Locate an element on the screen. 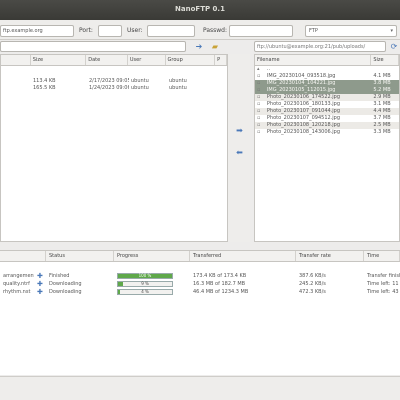 The height and width of the screenshot is (400, 400). transfer-direction-panel: ➡ ⬅ is located at coordinates (239, 148).